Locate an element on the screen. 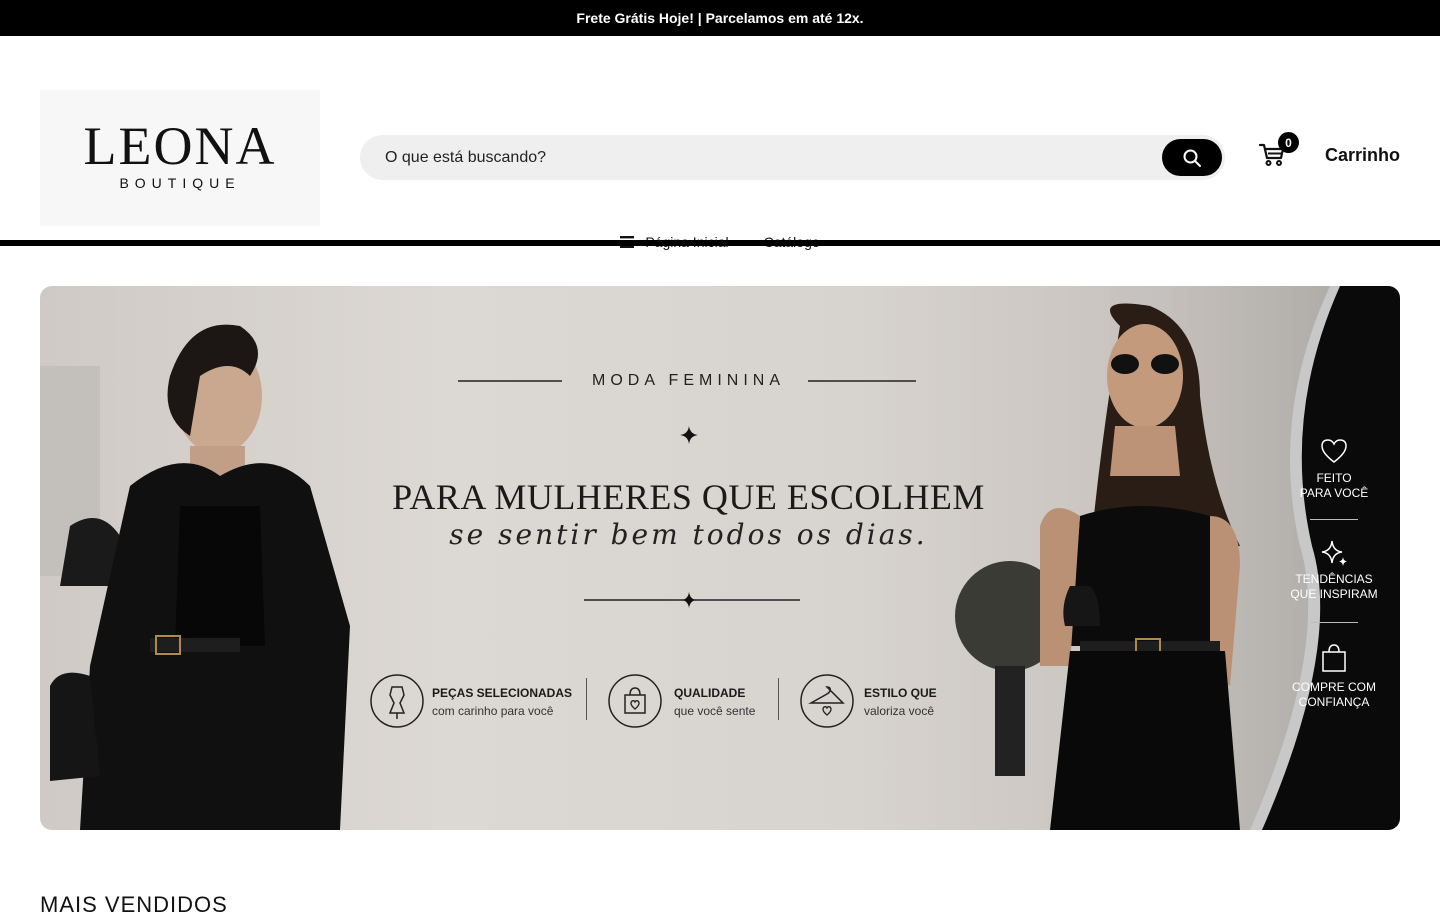  banner-side-panel is located at coordinates (1325, 558).